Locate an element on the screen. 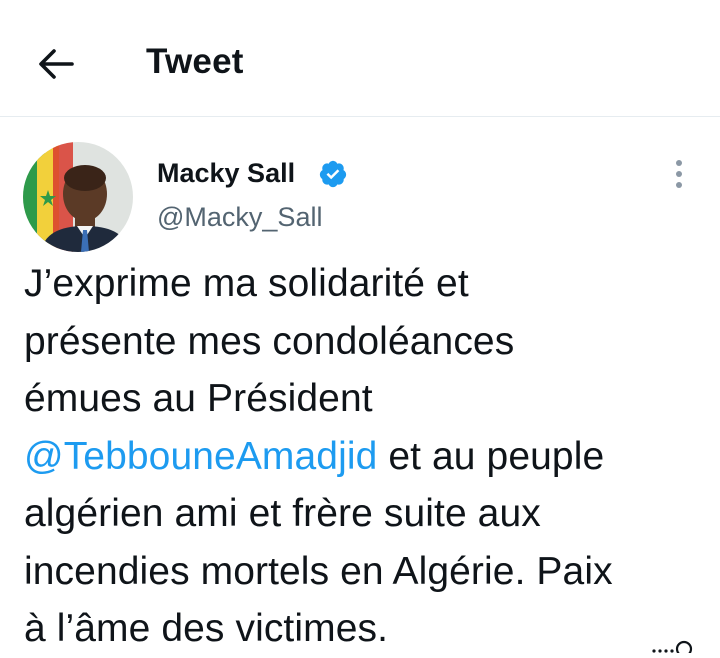 The width and height of the screenshot is (720, 658). tweet-line: J’exprime ma solidarité et is located at coordinates (246, 283).